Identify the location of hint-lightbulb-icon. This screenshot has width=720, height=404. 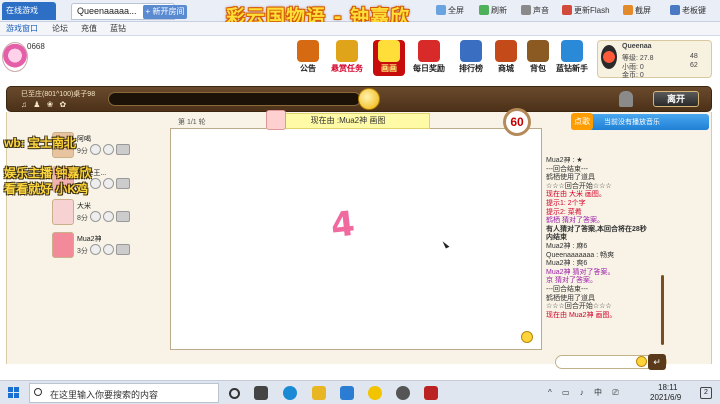
(369, 99).